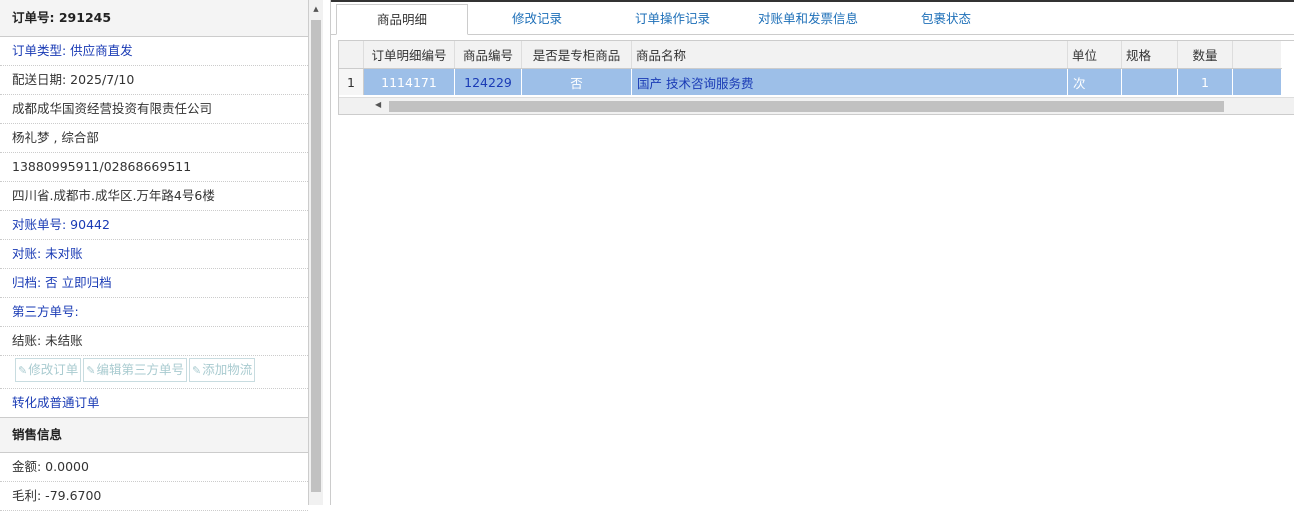  Describe the element at coordinates (1205, 81) in the screenshot. I see `cell-quantity: 1` at that location.